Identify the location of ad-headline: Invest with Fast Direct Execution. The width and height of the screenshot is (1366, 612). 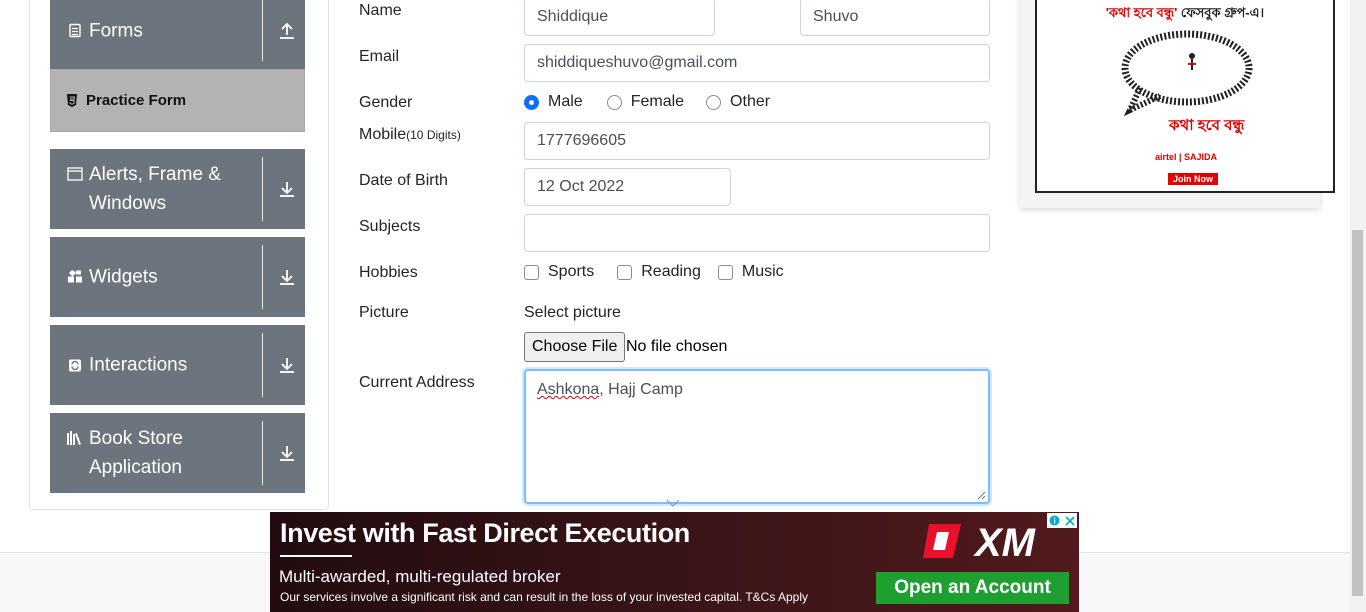
(485, 533).